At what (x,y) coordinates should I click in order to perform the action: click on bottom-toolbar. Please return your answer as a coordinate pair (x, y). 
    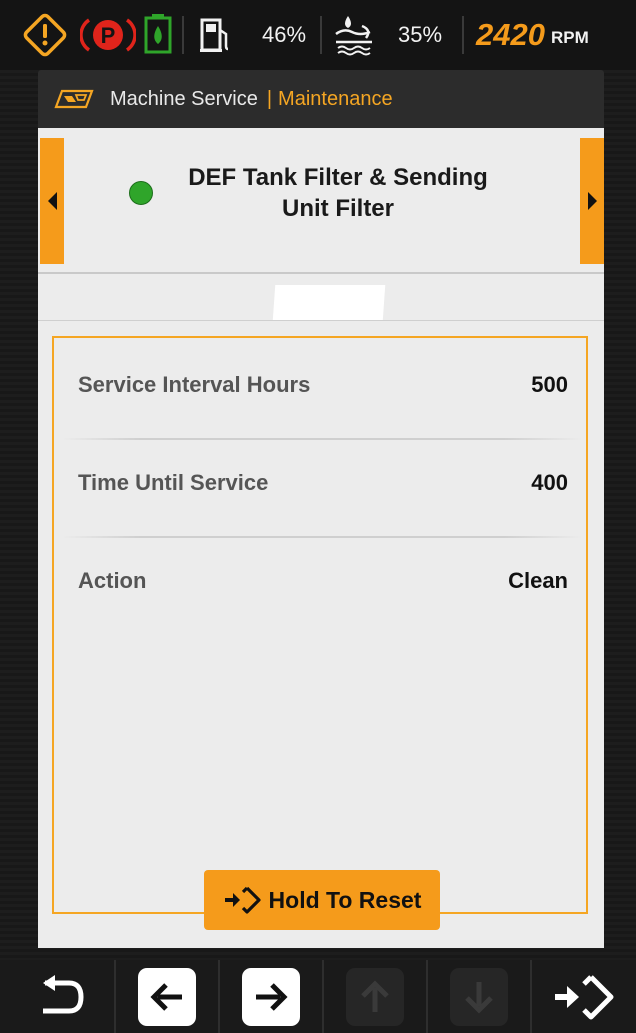
    Looking at the image, I should click on (318, 996).